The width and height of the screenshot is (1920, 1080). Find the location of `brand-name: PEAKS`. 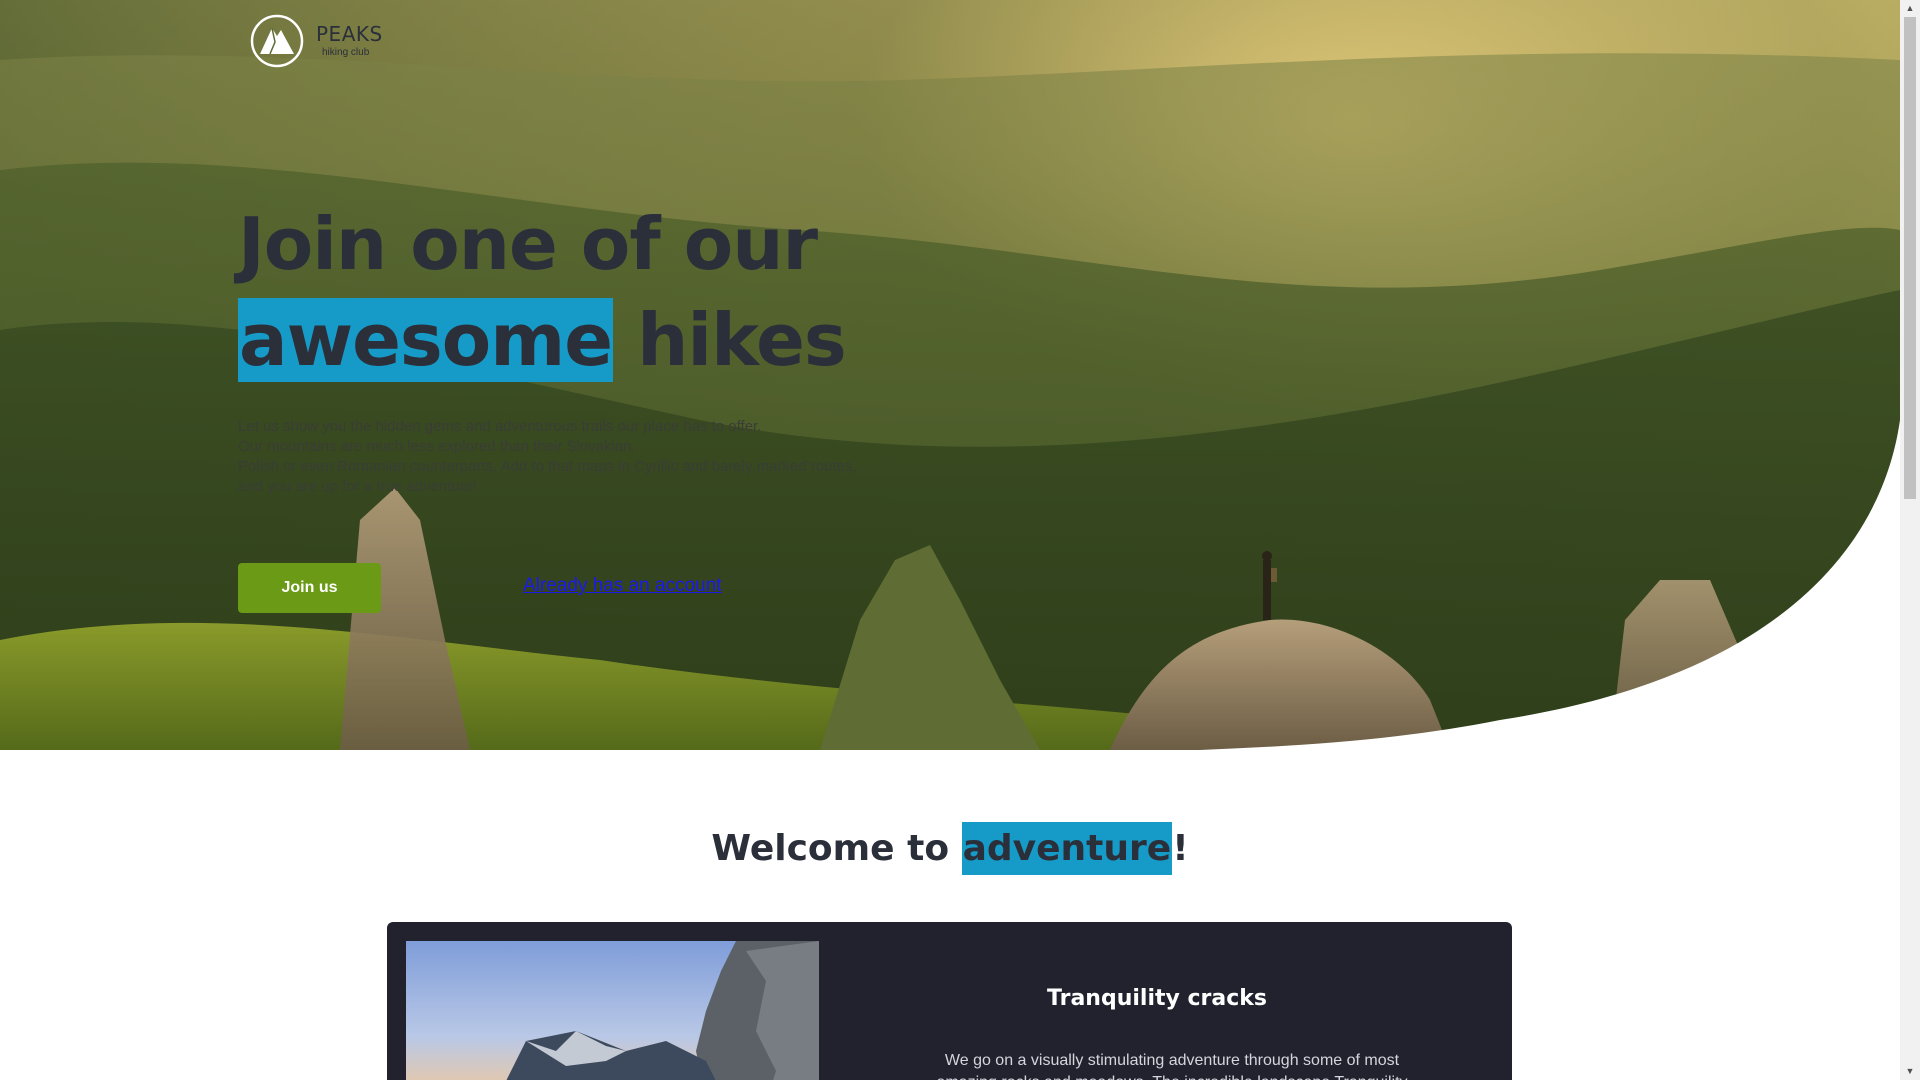

brand-name: PEAKS is located at coordinates (349, 34).